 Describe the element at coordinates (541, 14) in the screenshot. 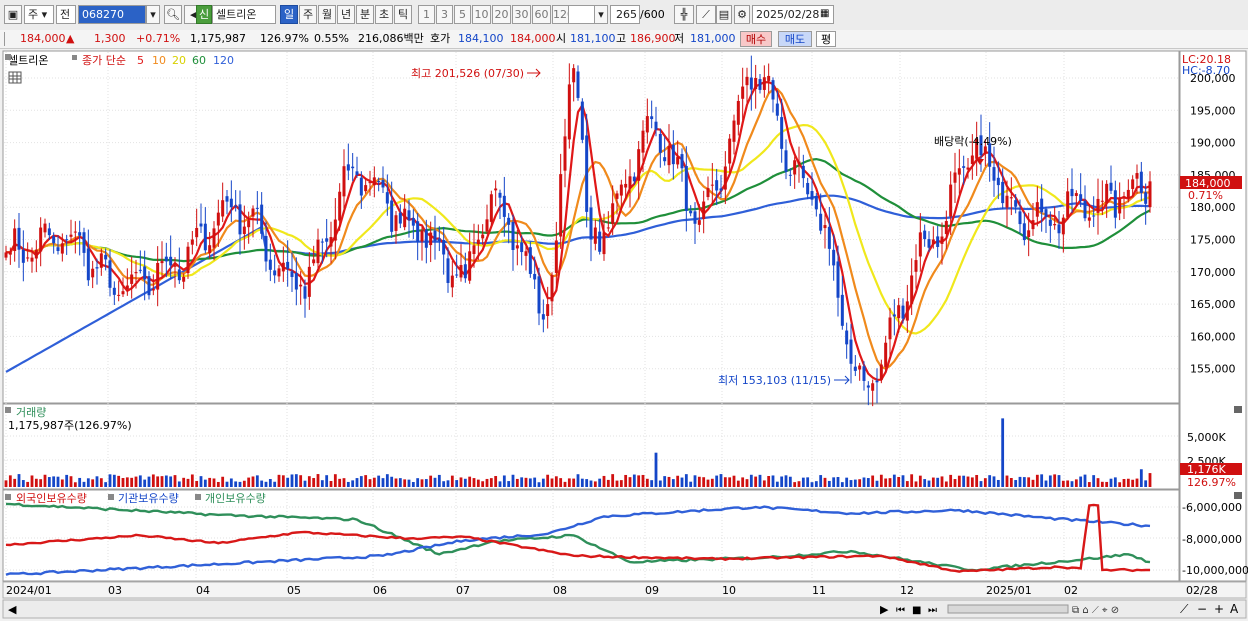

I see `interval-button-60: 60` at that location.